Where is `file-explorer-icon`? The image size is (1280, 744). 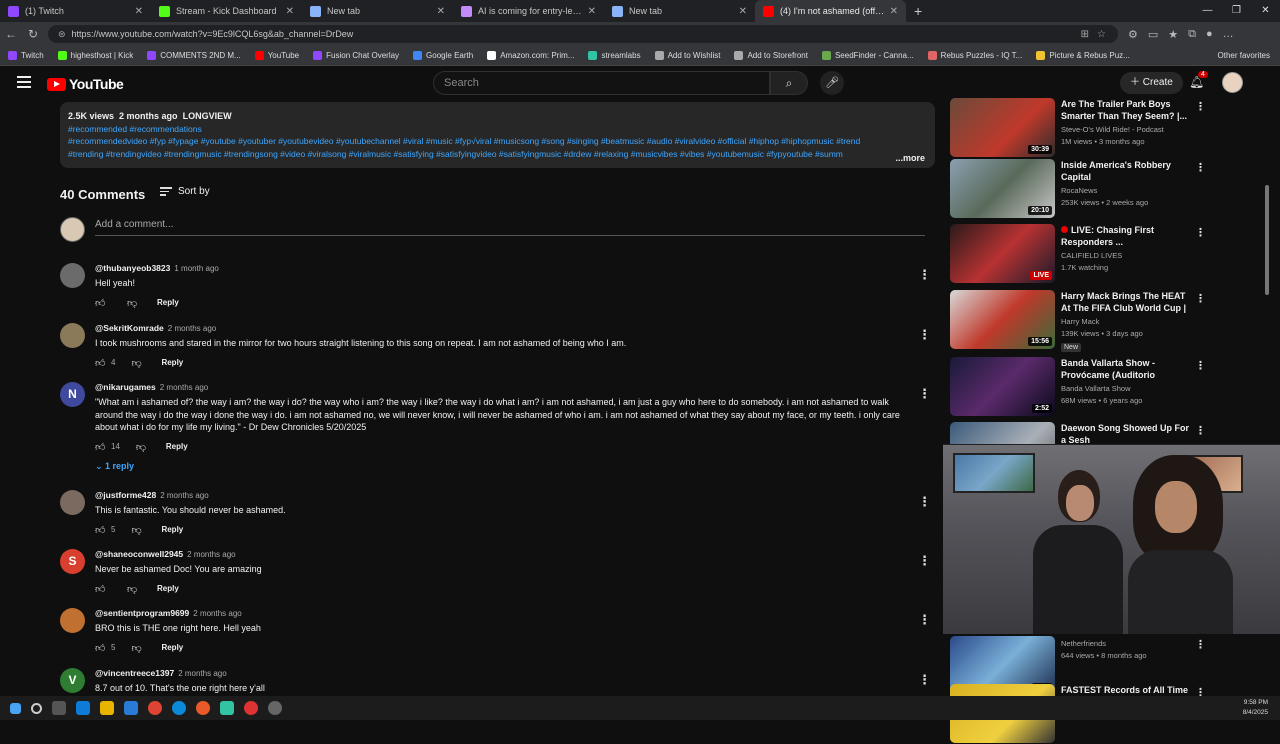 file-explorer-icon is located at coordinates (107, 708).